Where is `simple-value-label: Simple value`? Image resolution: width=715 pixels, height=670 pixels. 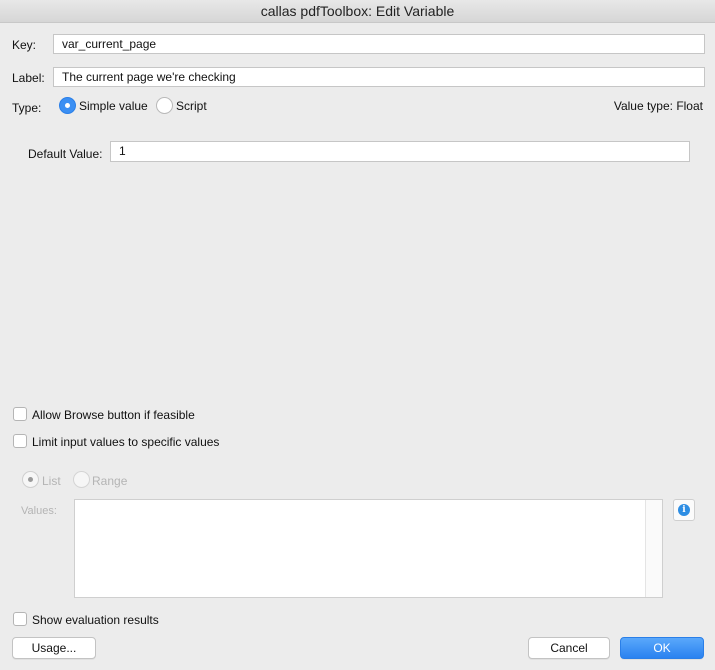 simple-value-label: Simple value is located at coordinates (113, 106).